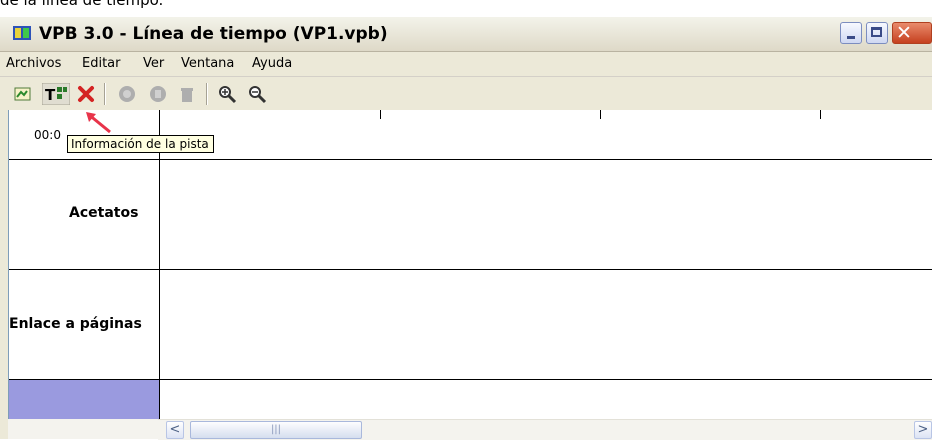  What do you see at coordinates (33, 63) in the screenshot?
I see `menu-archivos: Archivos` at bounding box center [33, 63].